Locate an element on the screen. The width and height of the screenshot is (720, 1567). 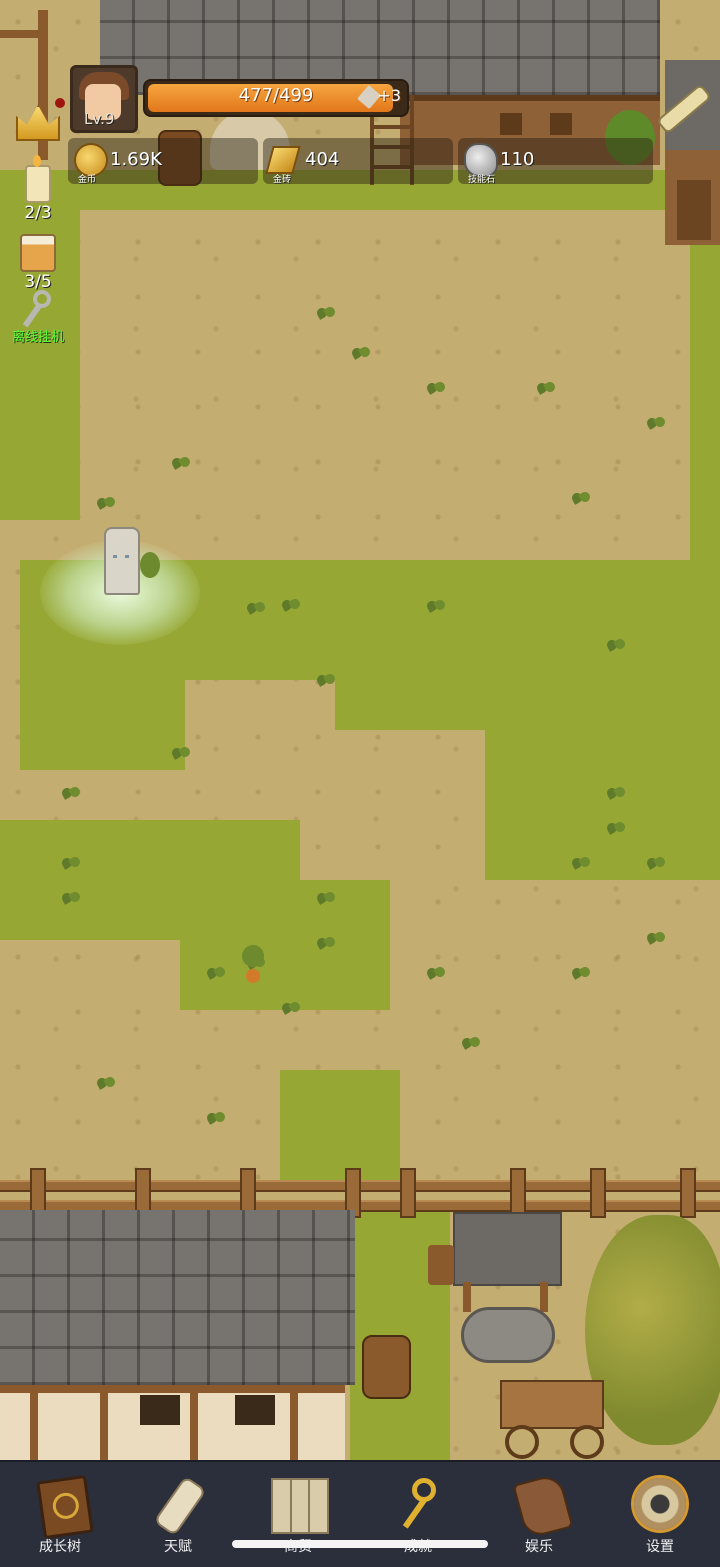
key-icon is located at coordinates (38, 309).